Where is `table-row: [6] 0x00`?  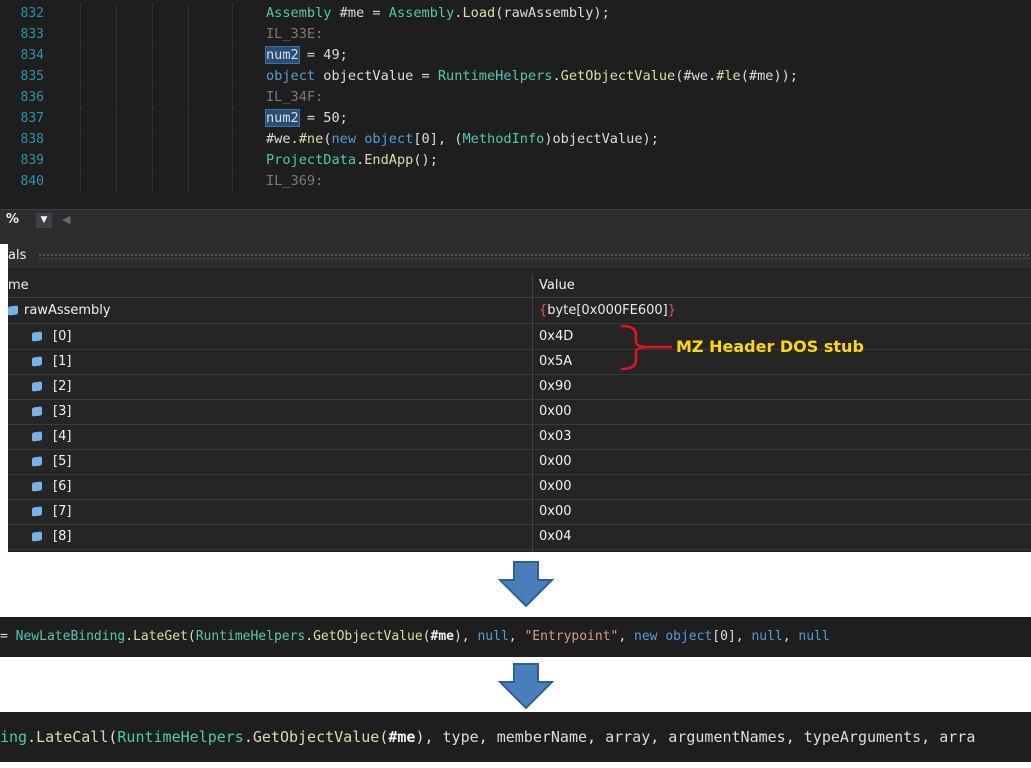
table-row: [6] 0x00 is located at coordinates (519, 487).